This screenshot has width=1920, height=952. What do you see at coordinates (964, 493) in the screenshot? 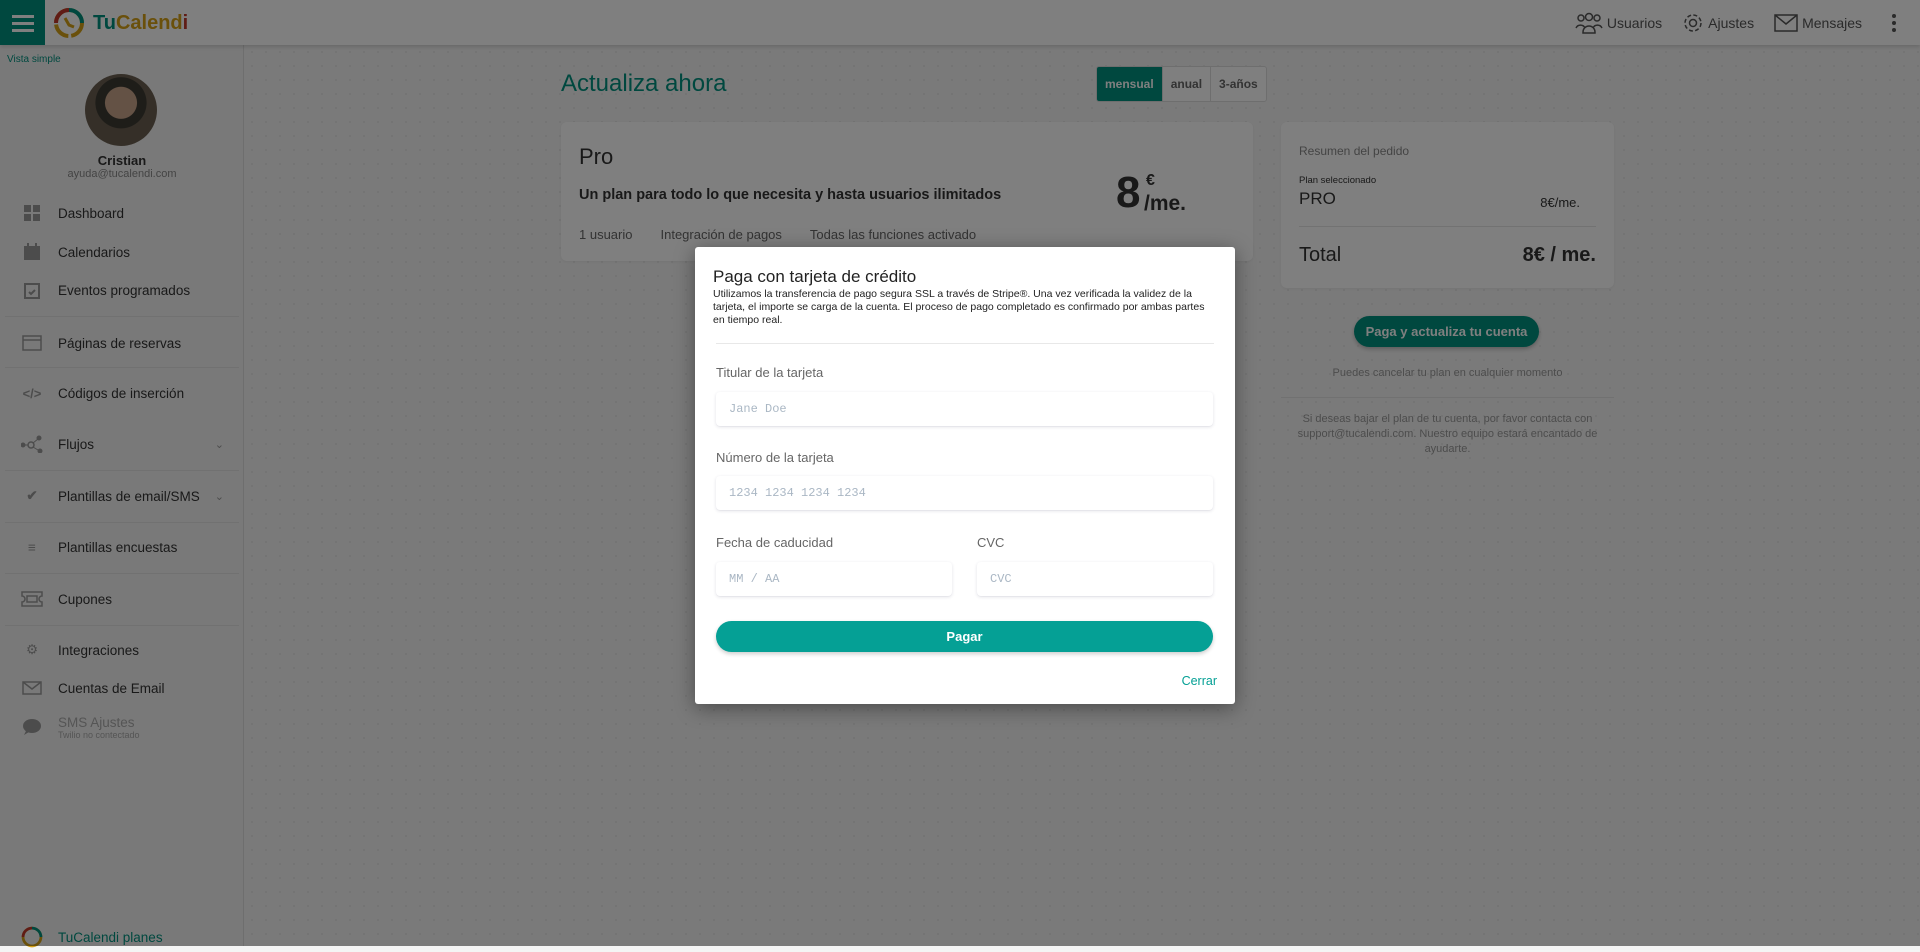
I see `card-number-input` at bounding box center [964, 493].